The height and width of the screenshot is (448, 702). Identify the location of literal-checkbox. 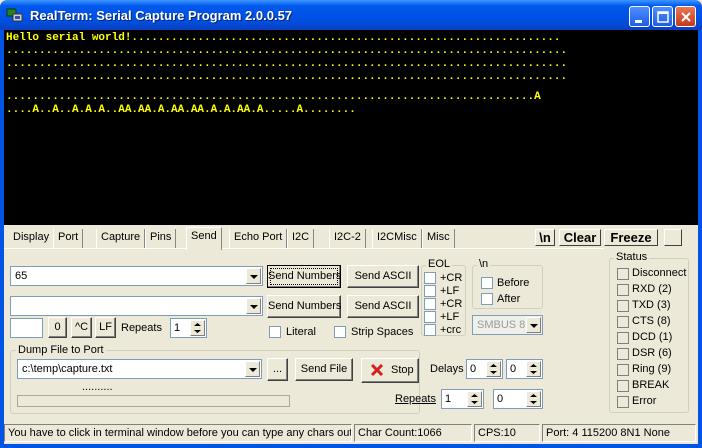
(275, 332).